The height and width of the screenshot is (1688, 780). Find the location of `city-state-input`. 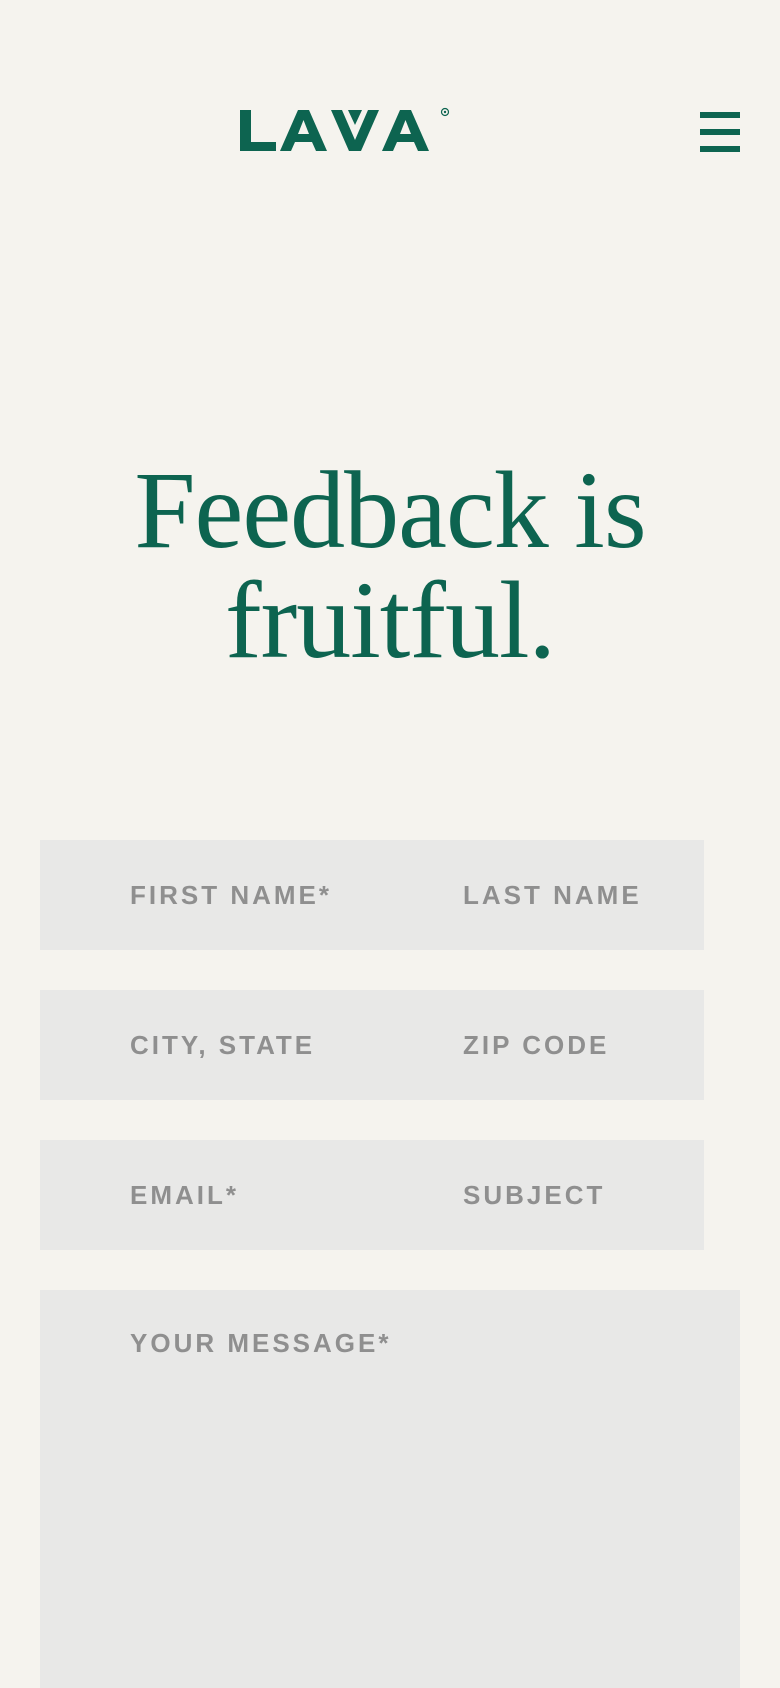

city-state-input is located at coordinates (270, 1045).